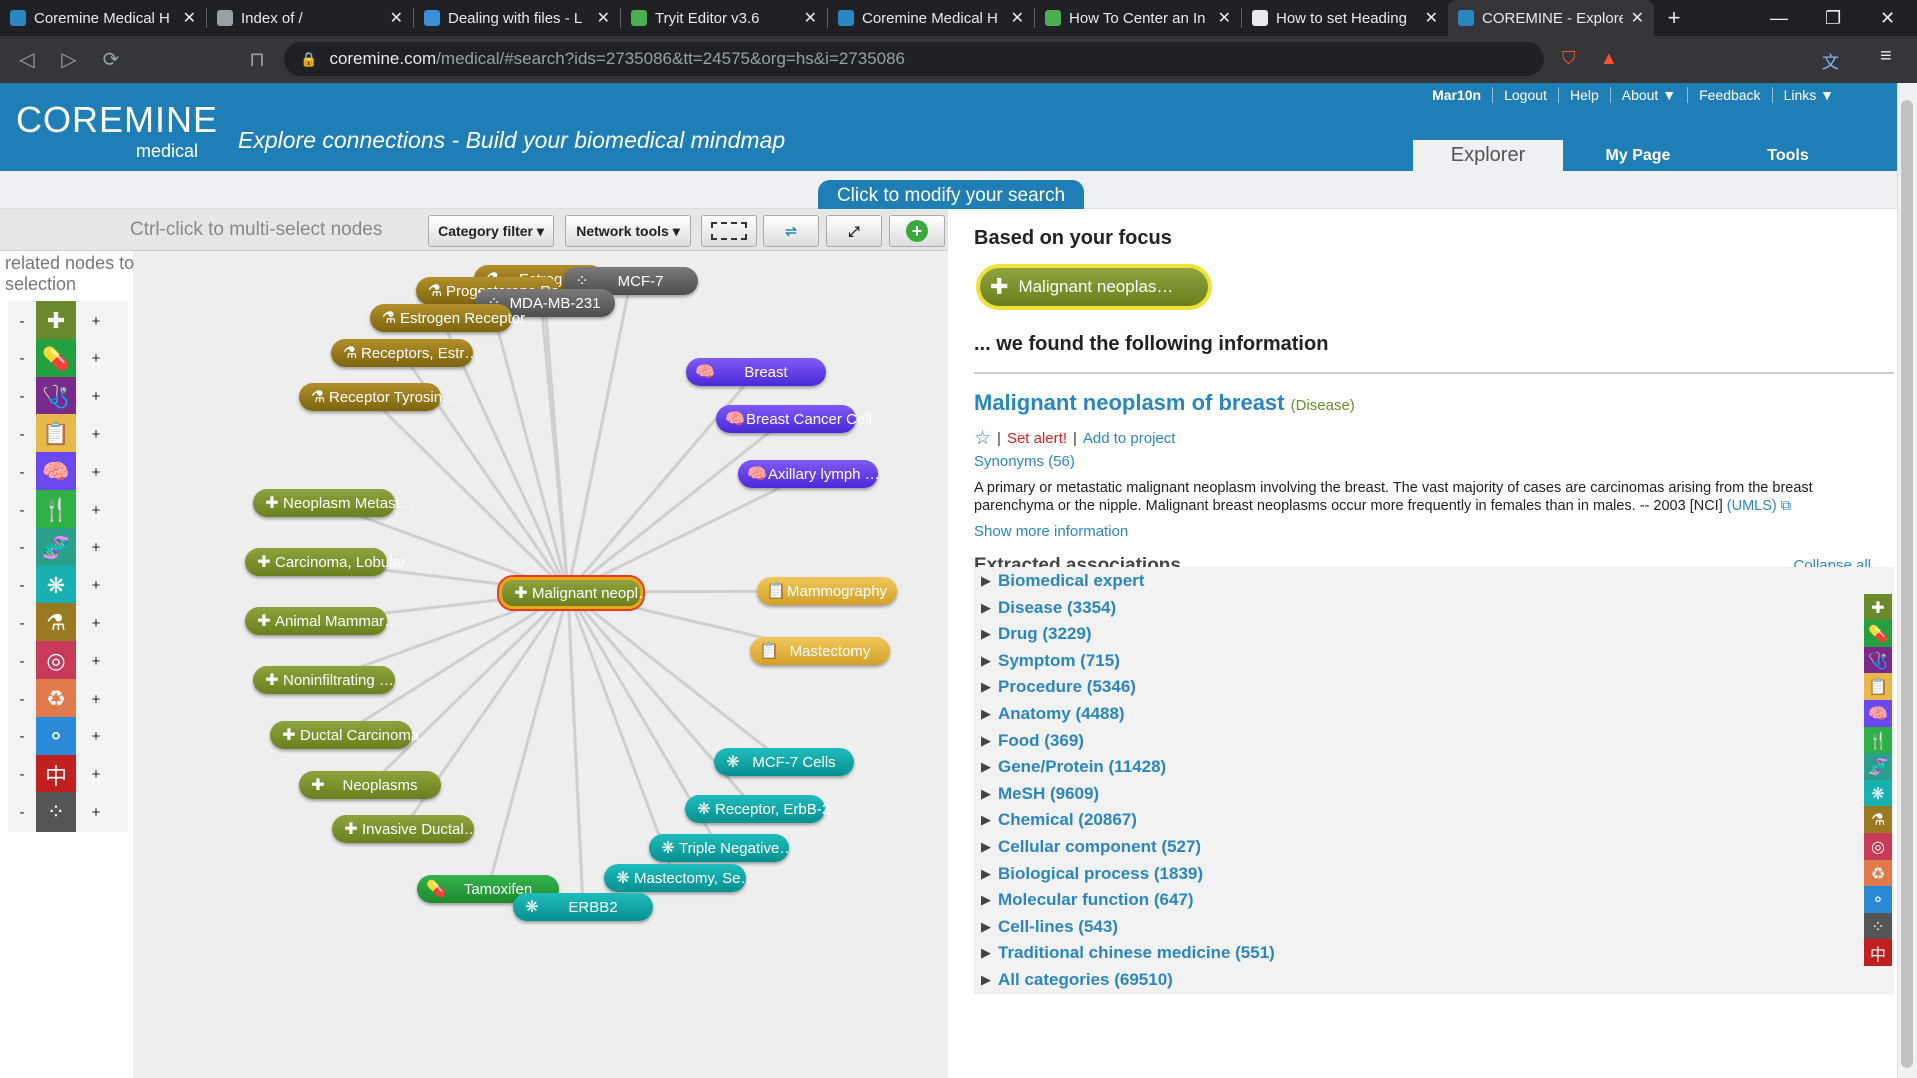  I want to click on synonyms-link: Synonyms (56), so click(1024, 461).